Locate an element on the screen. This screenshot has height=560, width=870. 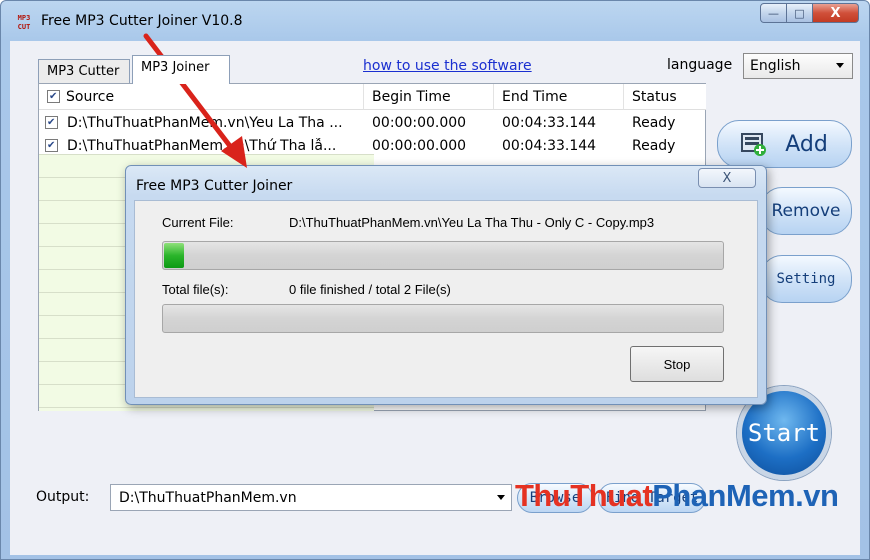
setting-button: Setting is located at coordinates (806, 279).